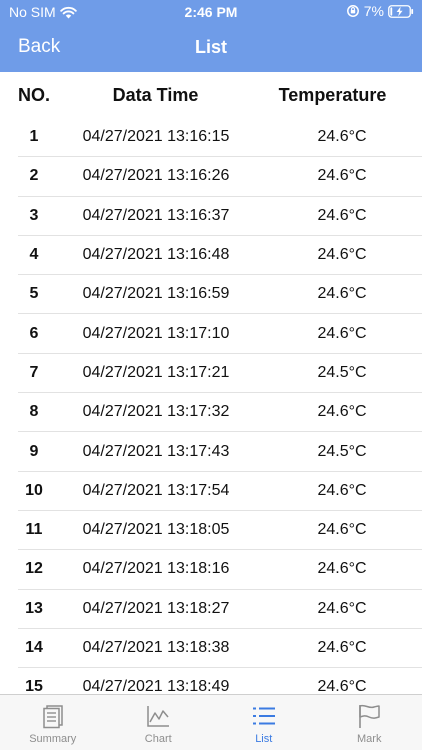  Describe the element at coordinates (34, 333) in the screenshot. I see `row-number: 6` at that location.